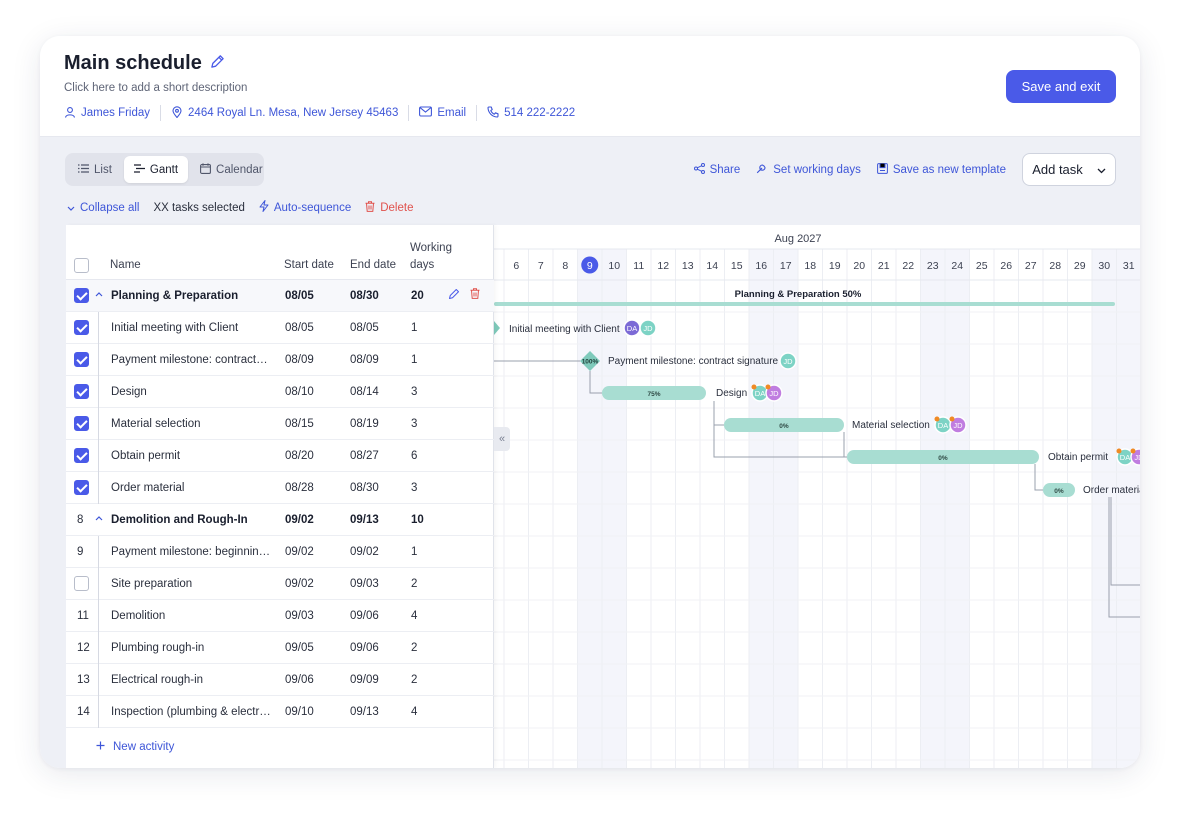 This screenshot has width=1180, height=814. What do you see at coordinates (1080, 266) in the screenshot?
I see `day-label: 29` at bounding box center [1080, 266].